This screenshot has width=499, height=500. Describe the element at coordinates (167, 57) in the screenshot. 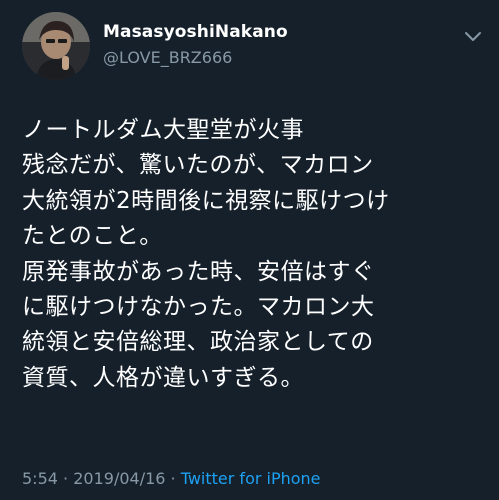

I see `user-handle: @LOVE_BRZ666` at that location.